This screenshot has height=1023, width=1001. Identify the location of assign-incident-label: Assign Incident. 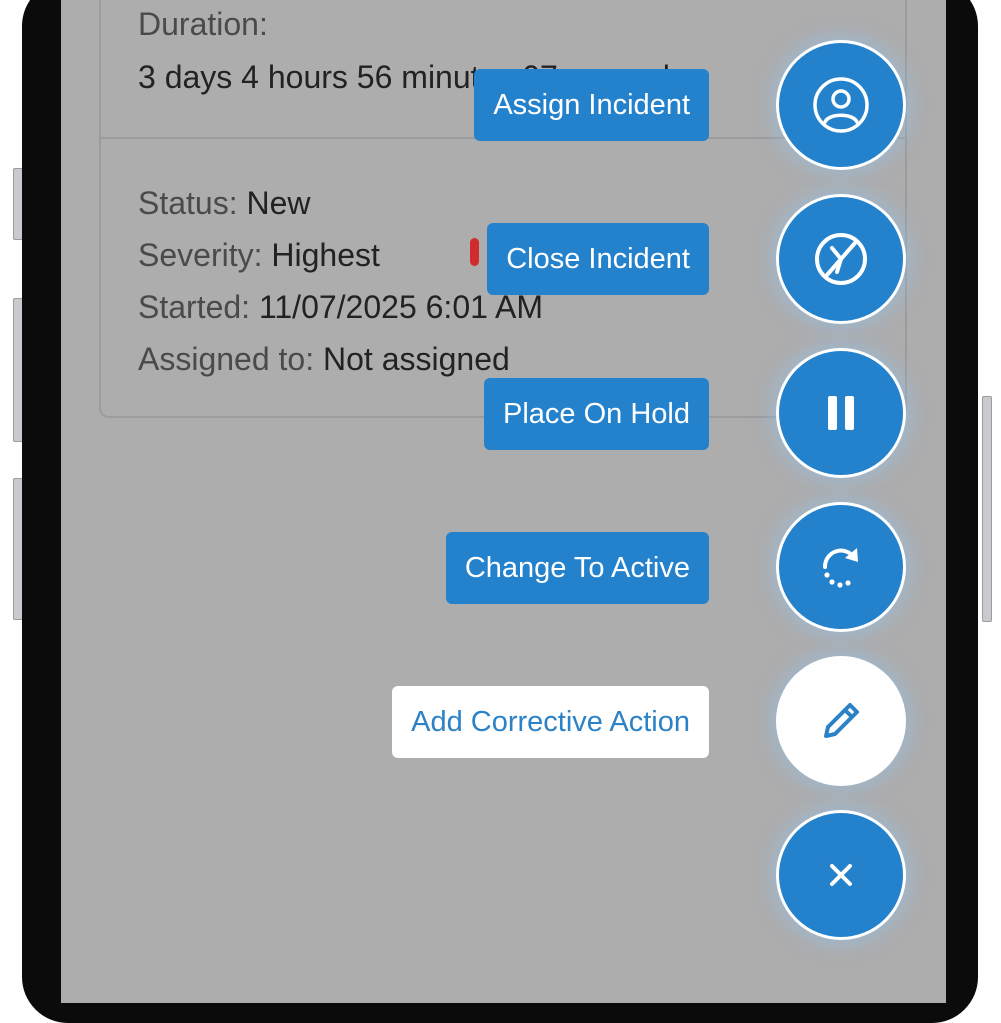
(591, 105).